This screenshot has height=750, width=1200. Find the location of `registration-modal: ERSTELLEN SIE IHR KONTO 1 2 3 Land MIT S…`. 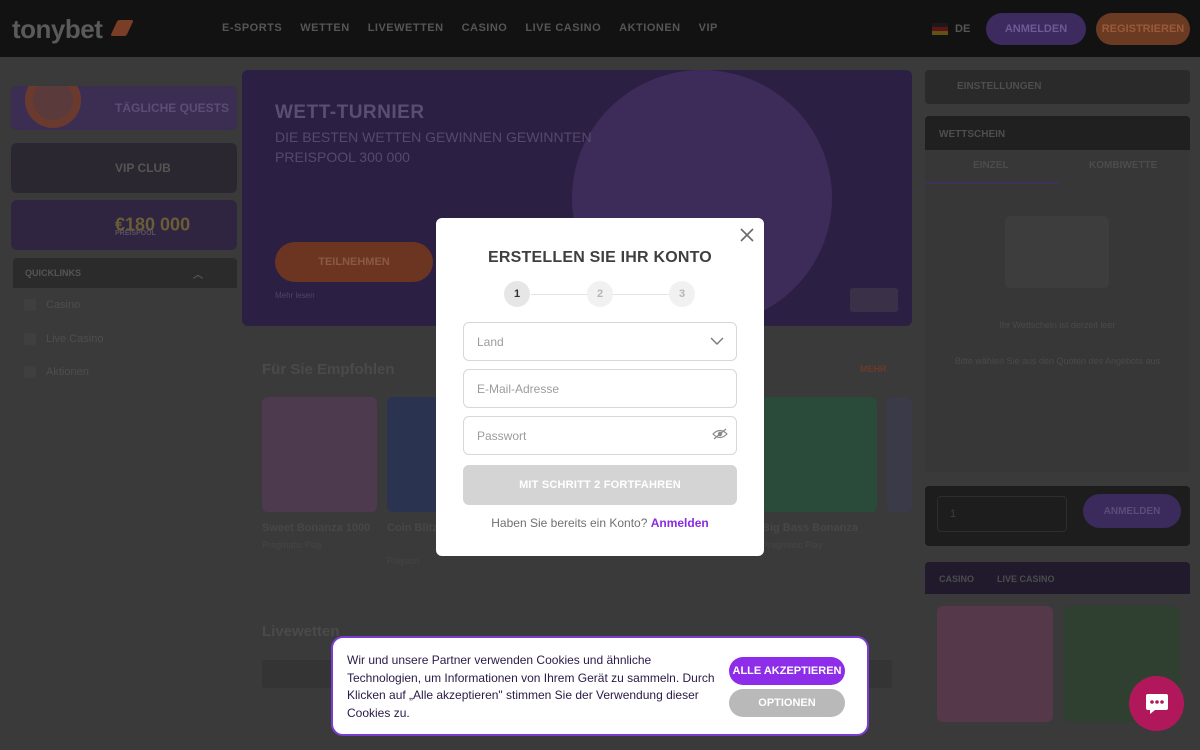

registration-modal: ERSTELLEN SIE IHR KONTO 1 2 3 Land MIT S… is located at coordinates (600, 387).